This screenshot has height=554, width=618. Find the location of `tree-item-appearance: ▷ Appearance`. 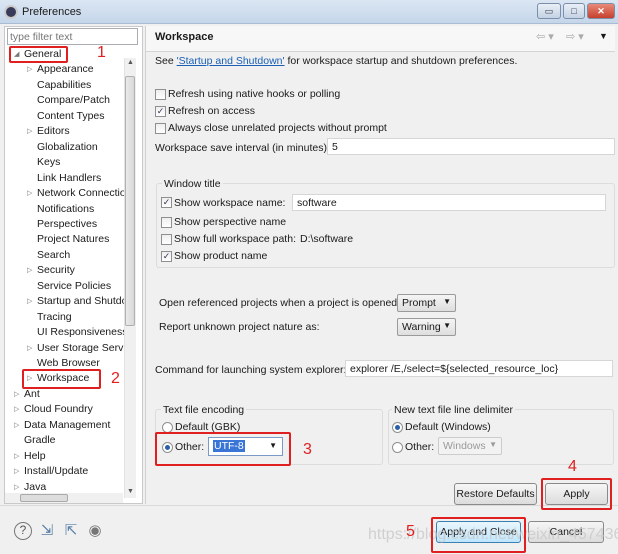

tree-item-appearance: ▷ Appearance is located at coordinates (59, 69).